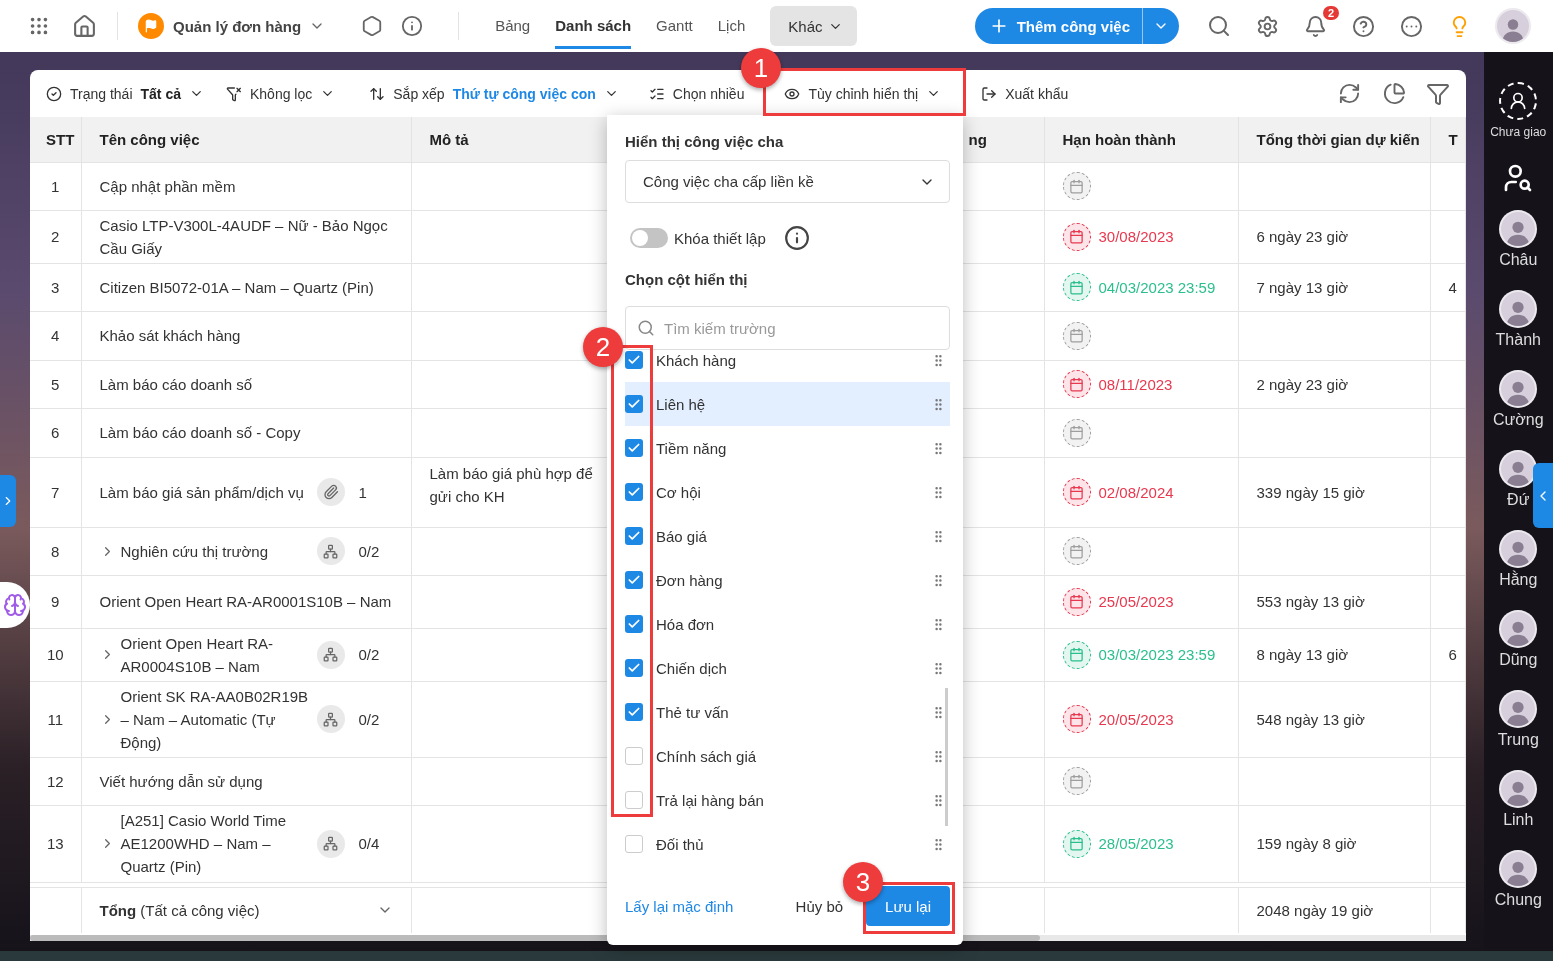 The image size is (1553, 961). What do you see at coordinates (1136, 602) in the screenshot?
I see `deadline-date: 25/05/2023` at bounding box center [1136, 602].